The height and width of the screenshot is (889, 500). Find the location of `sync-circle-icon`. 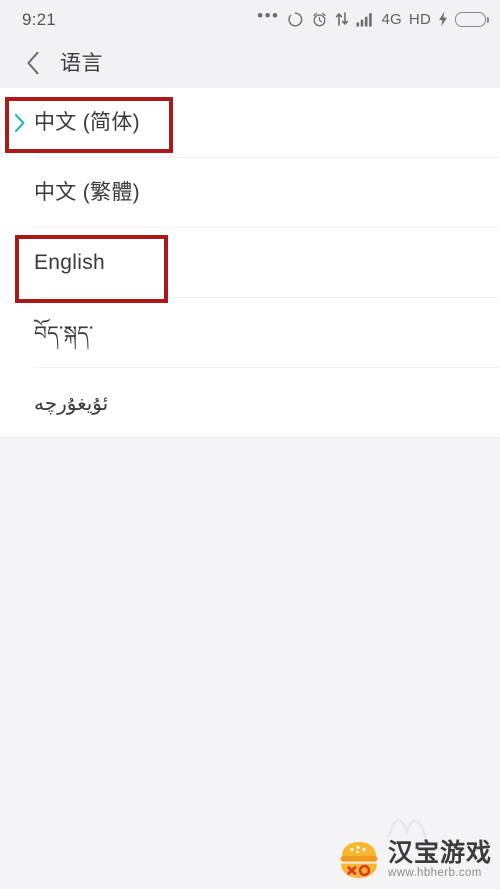

sync-circle-icon is located at coordinates (295, 19).